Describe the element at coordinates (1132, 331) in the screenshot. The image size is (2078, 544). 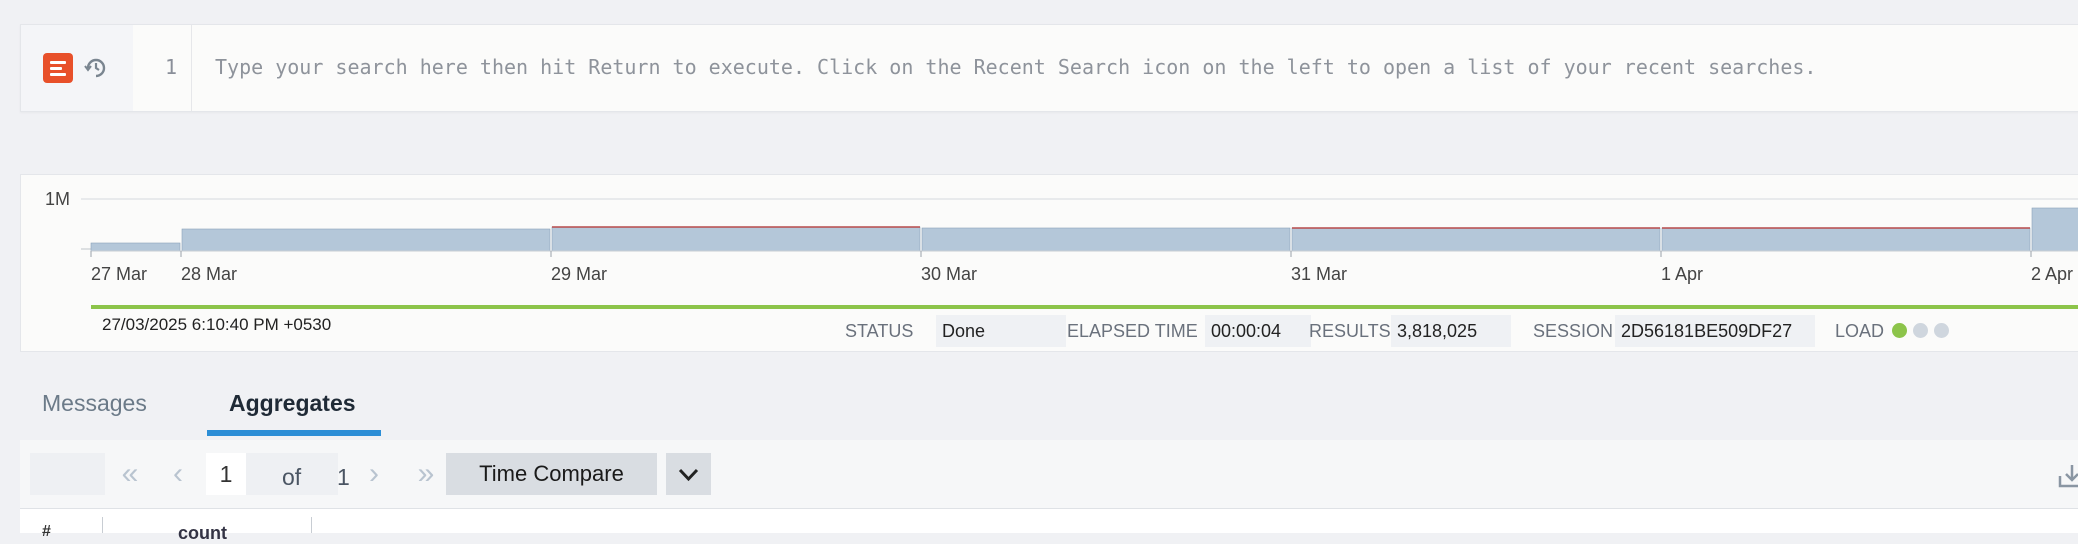
I see `elapsed-time-label: ELAPSED TIME` at that location.